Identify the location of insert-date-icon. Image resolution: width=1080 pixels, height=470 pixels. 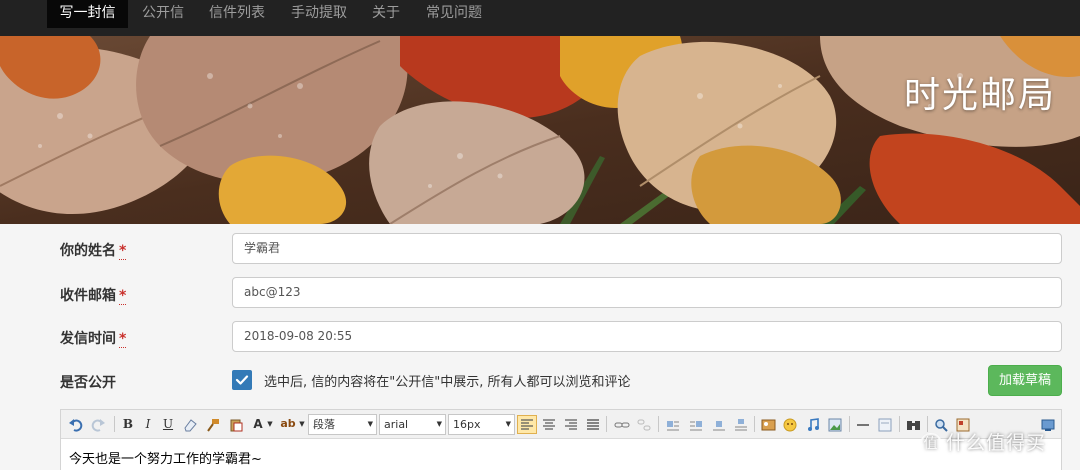
(885, 426).